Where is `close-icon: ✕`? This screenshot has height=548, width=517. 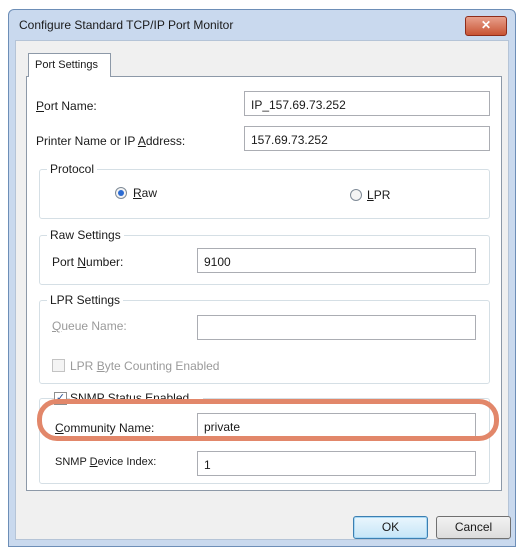 close-icon: ✕ is located at coordinates (486, 25).